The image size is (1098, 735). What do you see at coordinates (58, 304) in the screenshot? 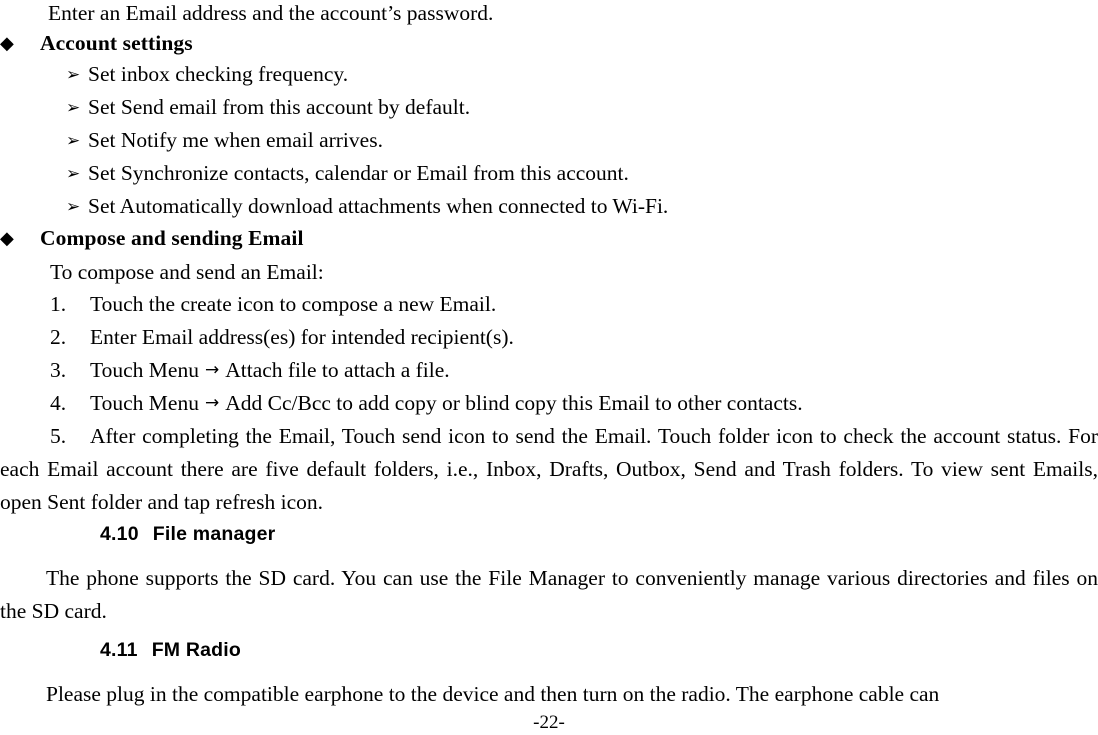
I see `list-item-number: 1.` at bounding box center [58, 304].